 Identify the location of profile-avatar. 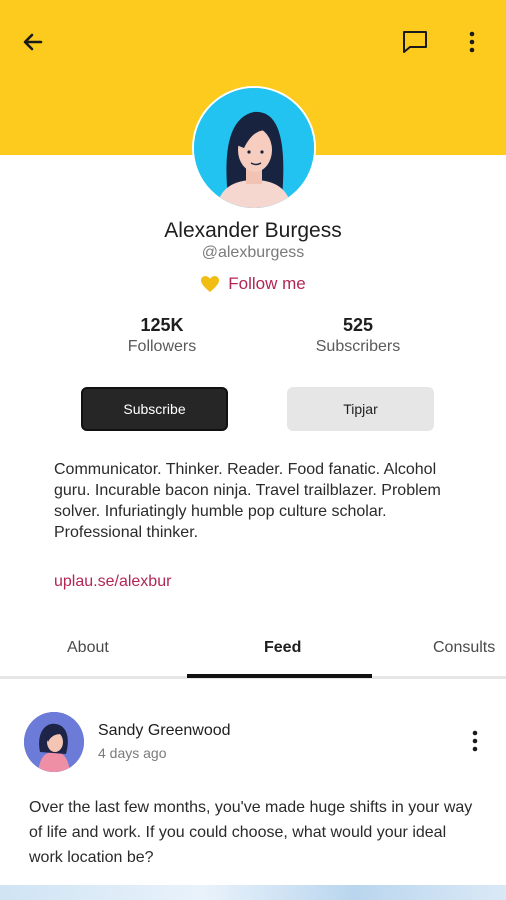
(254, 148).